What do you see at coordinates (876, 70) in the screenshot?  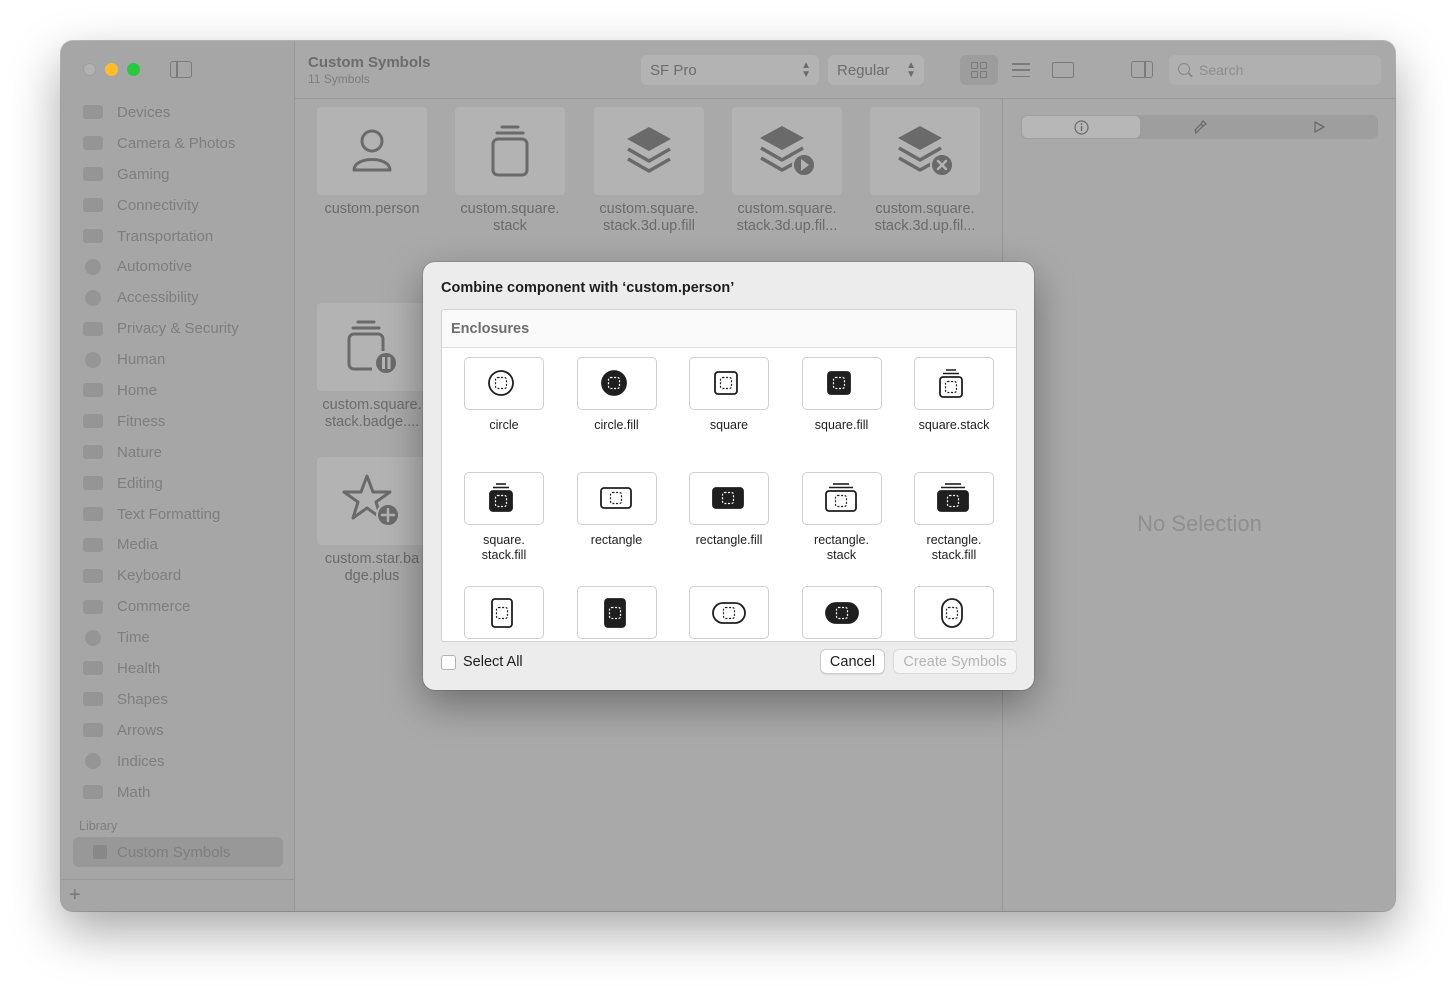 I see `weight-popup: Regular ▲ ▼` at bounding box center [876, 70].